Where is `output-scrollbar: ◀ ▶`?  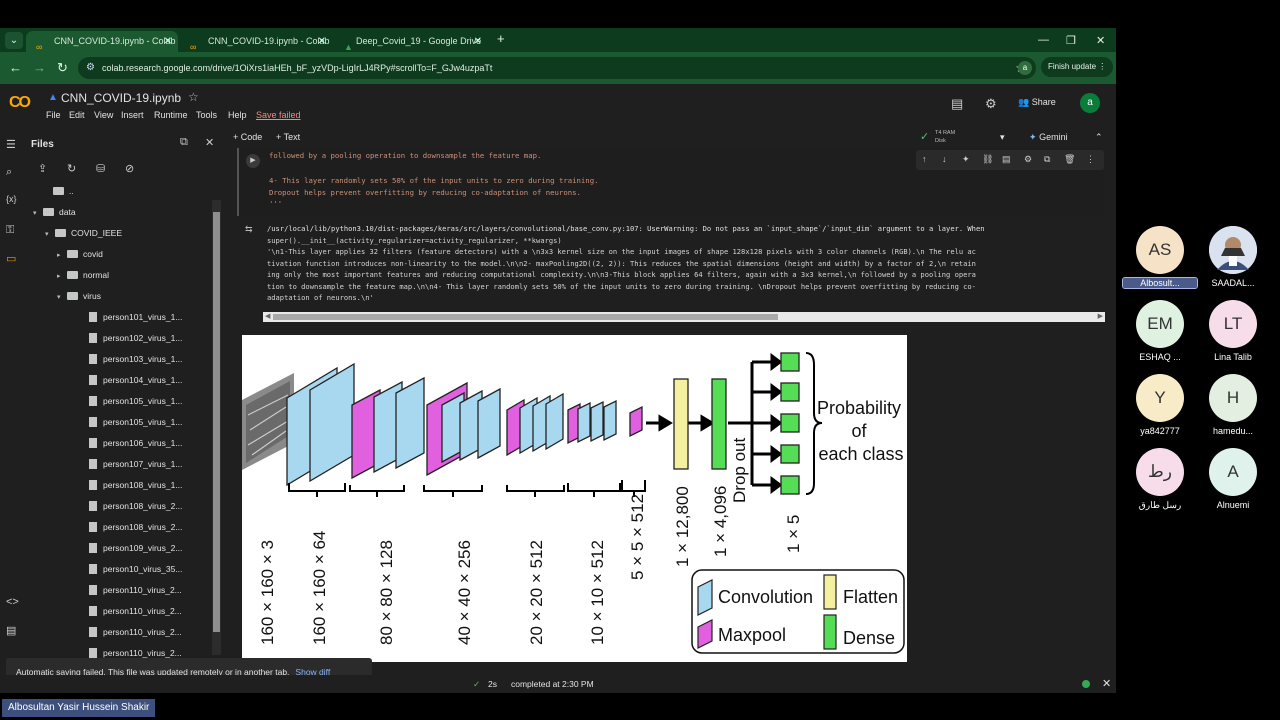 output-scrollbar: ◀ ▶ is located at coordinates (684, 317).